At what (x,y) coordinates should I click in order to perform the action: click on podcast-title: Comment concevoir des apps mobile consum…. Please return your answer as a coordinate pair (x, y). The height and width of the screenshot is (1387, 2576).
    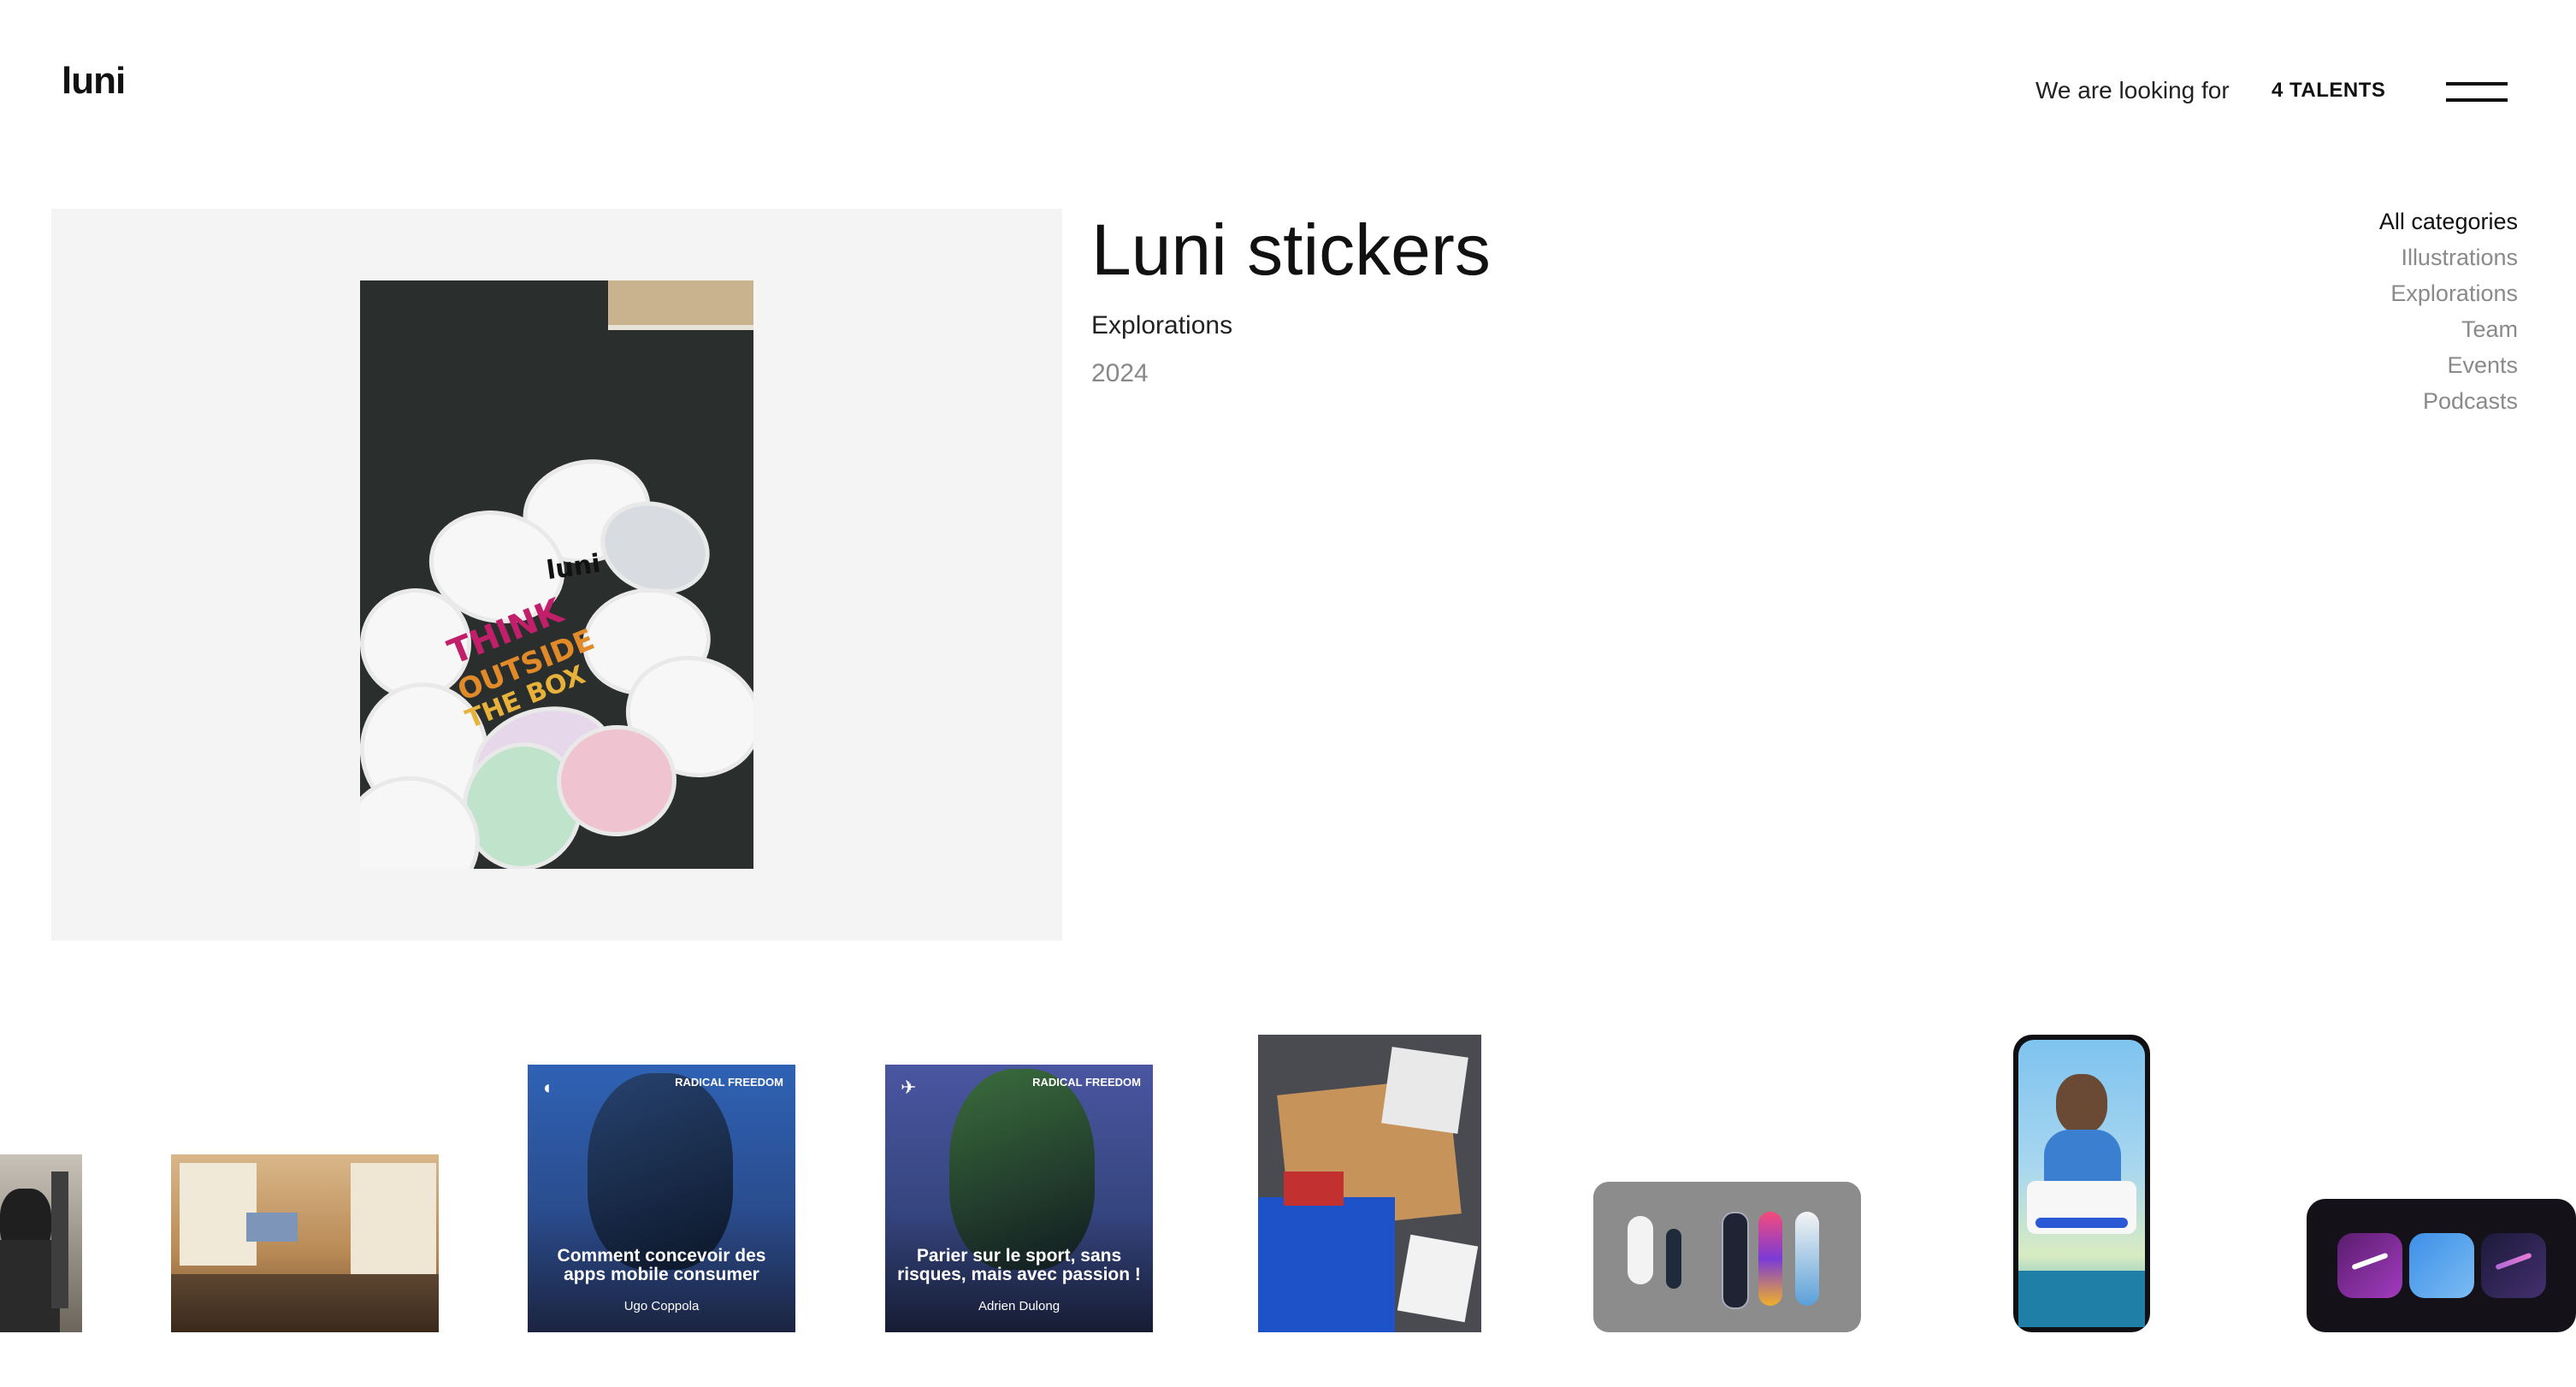
    Looking at the image, I should click on (661, 1265).